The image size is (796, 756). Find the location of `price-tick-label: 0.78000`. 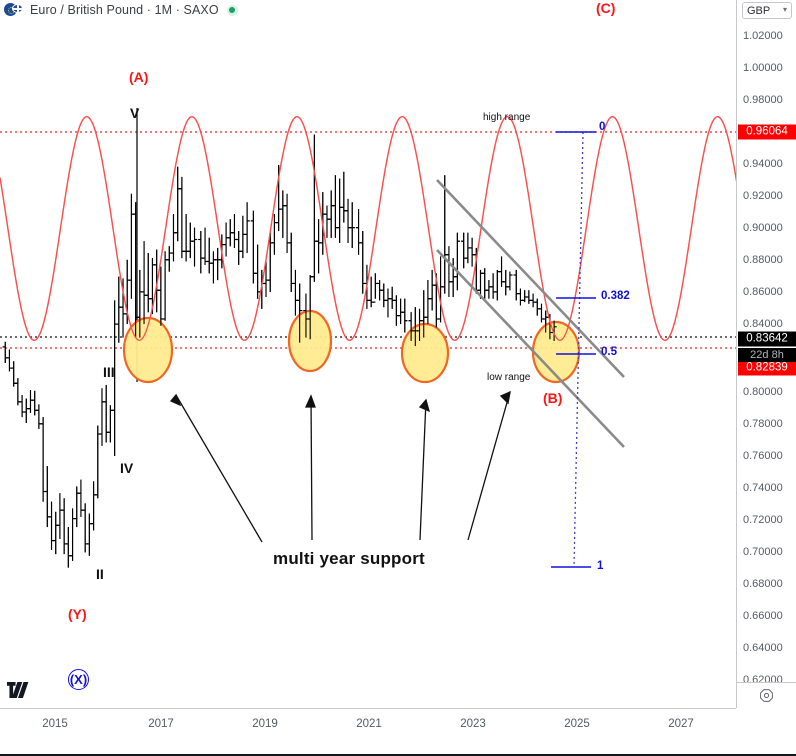

price-tick-label: 0.78000 is located at coordinates (763, 424).